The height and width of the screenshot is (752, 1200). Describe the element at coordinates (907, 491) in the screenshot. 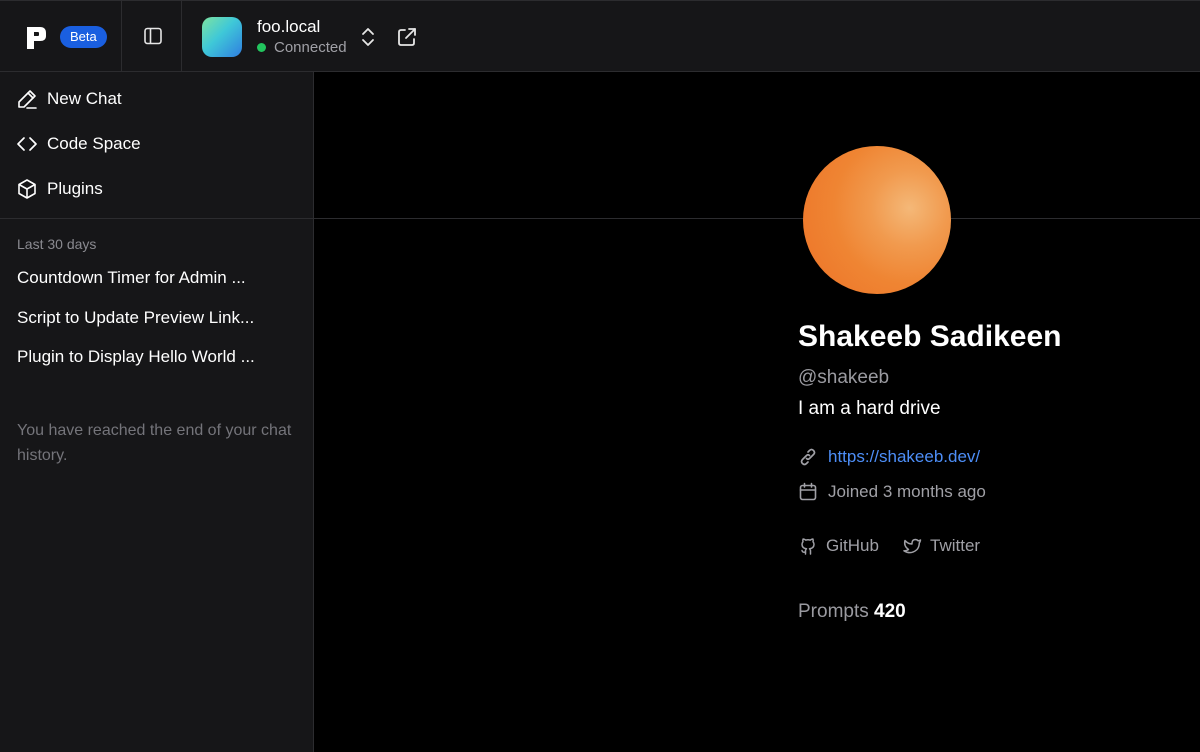

I see `joined-date: Joined 3 months ago` at that location.